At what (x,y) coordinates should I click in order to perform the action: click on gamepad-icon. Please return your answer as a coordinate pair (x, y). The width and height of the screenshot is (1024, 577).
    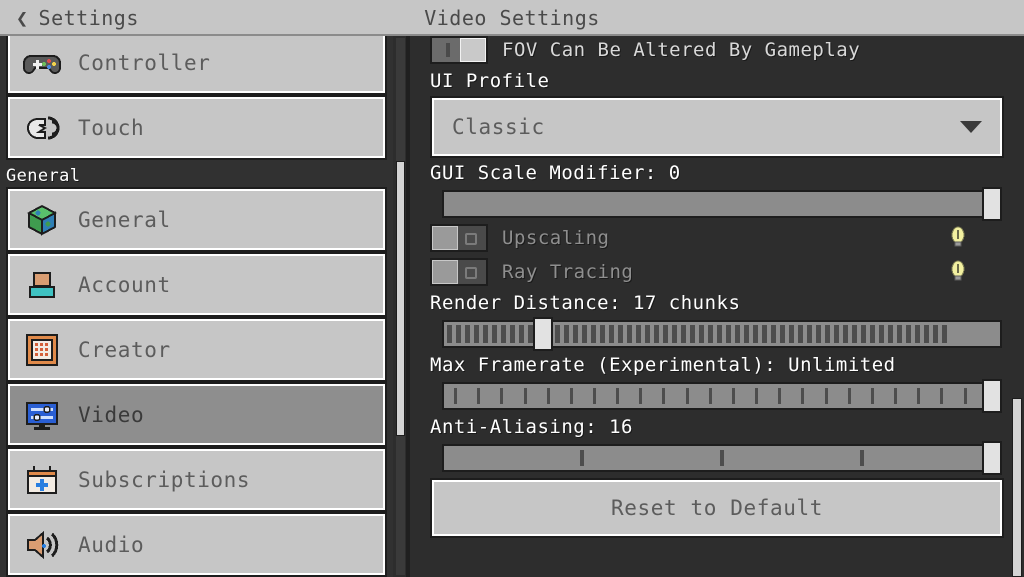
    Looking at the image, I should click on (42, 63).